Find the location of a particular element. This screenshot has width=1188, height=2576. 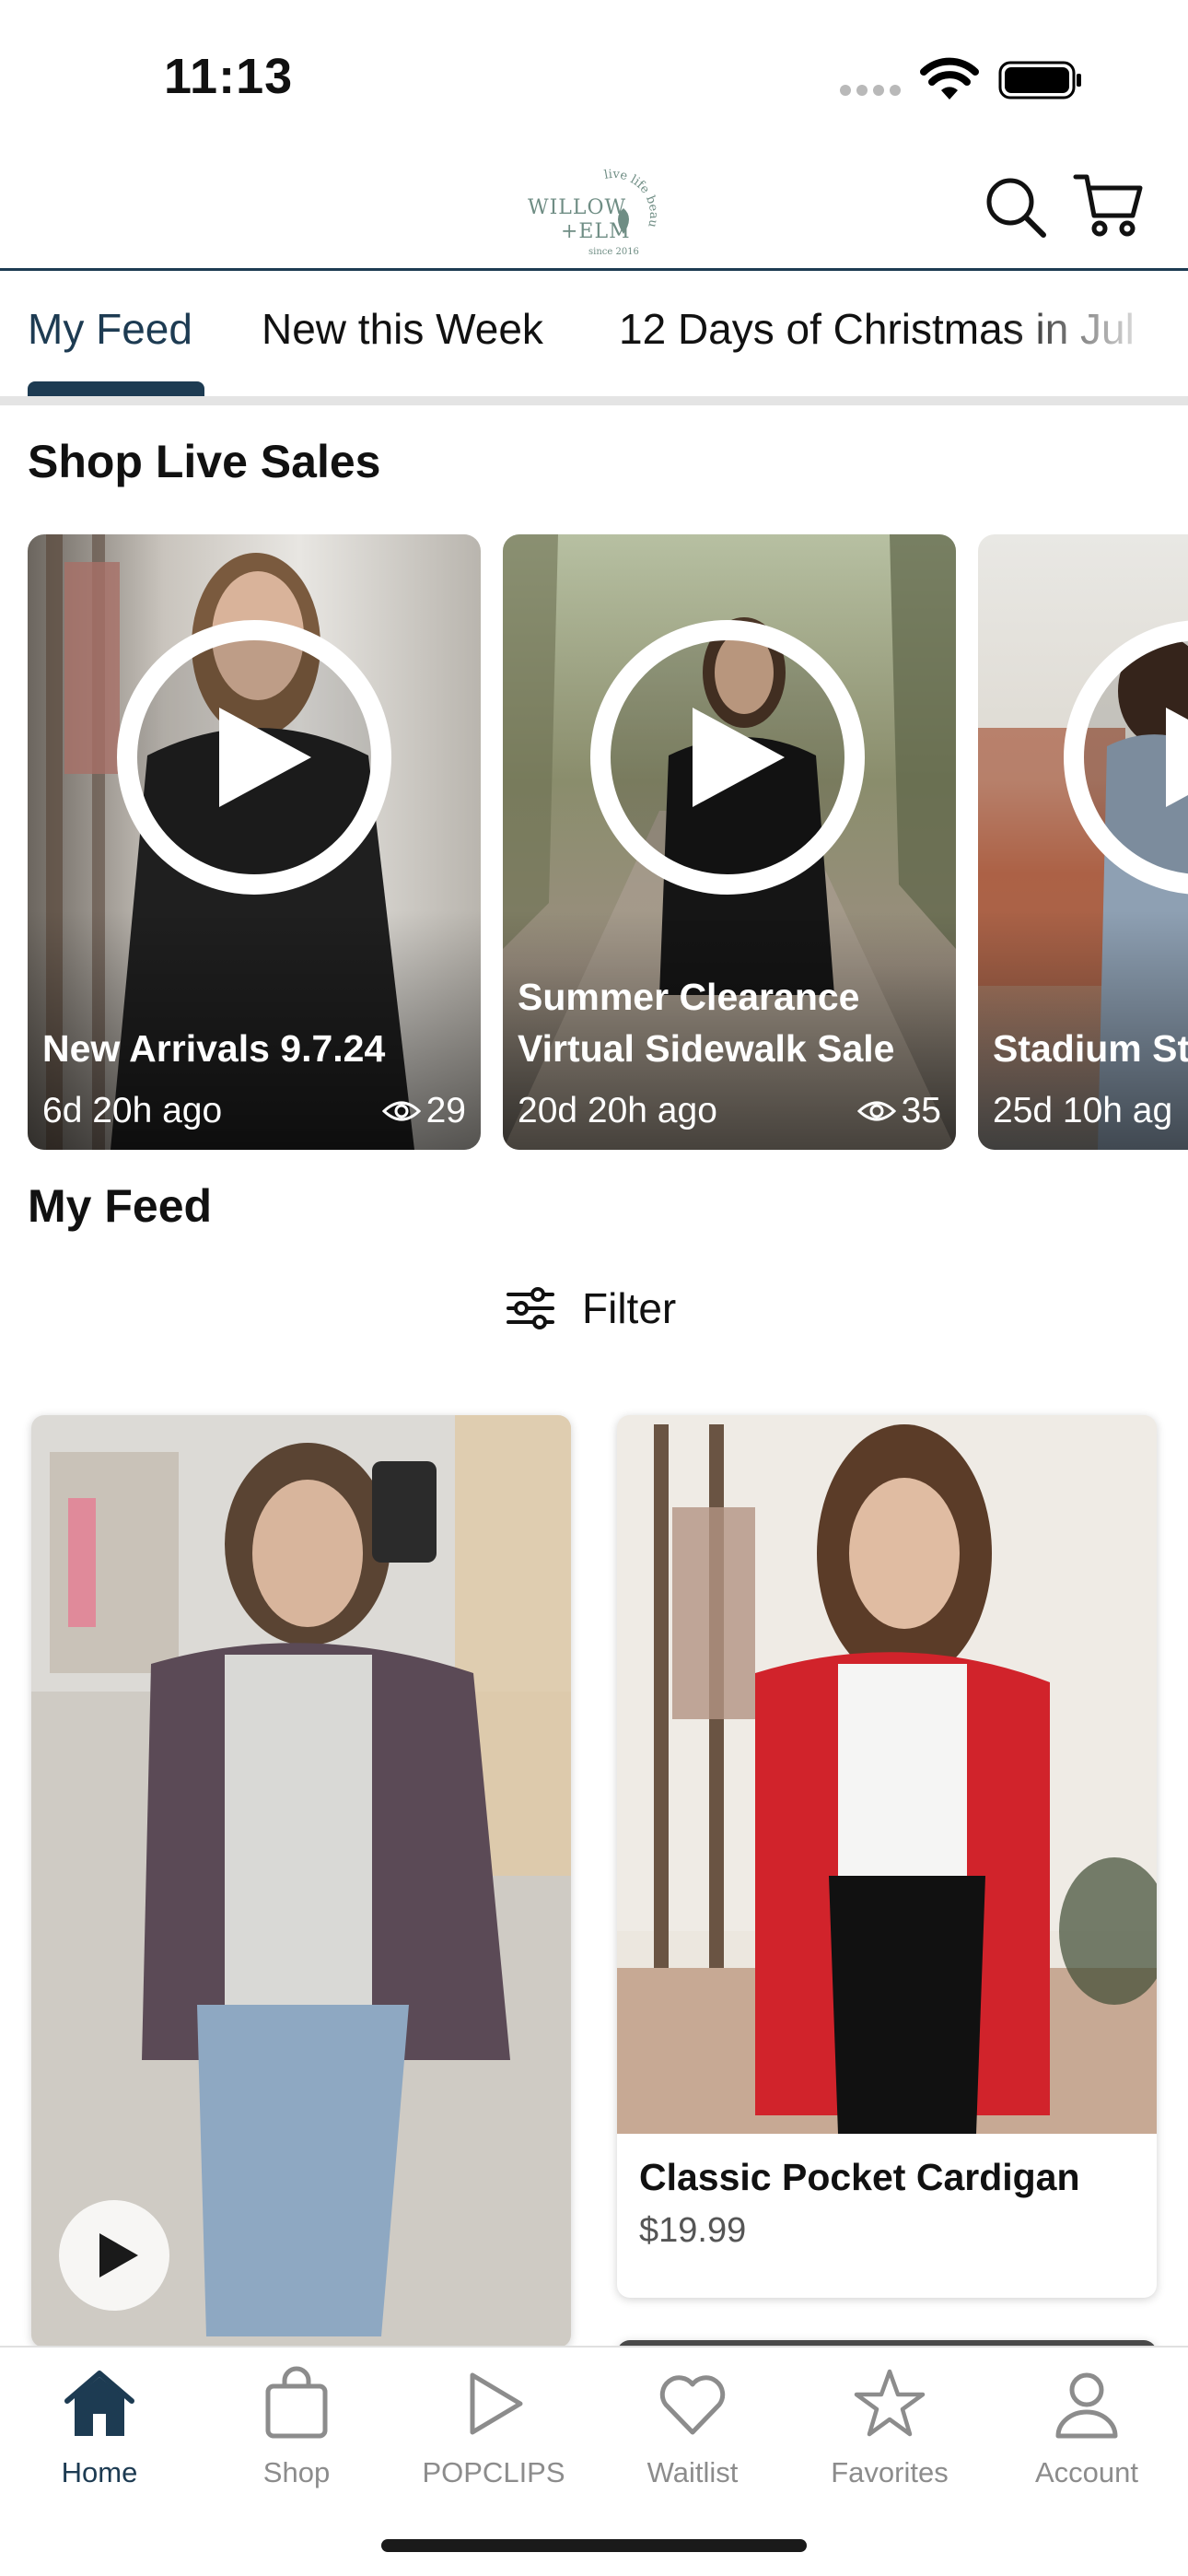

nav-account-label: Account is located at coordinates (1086, 2472).